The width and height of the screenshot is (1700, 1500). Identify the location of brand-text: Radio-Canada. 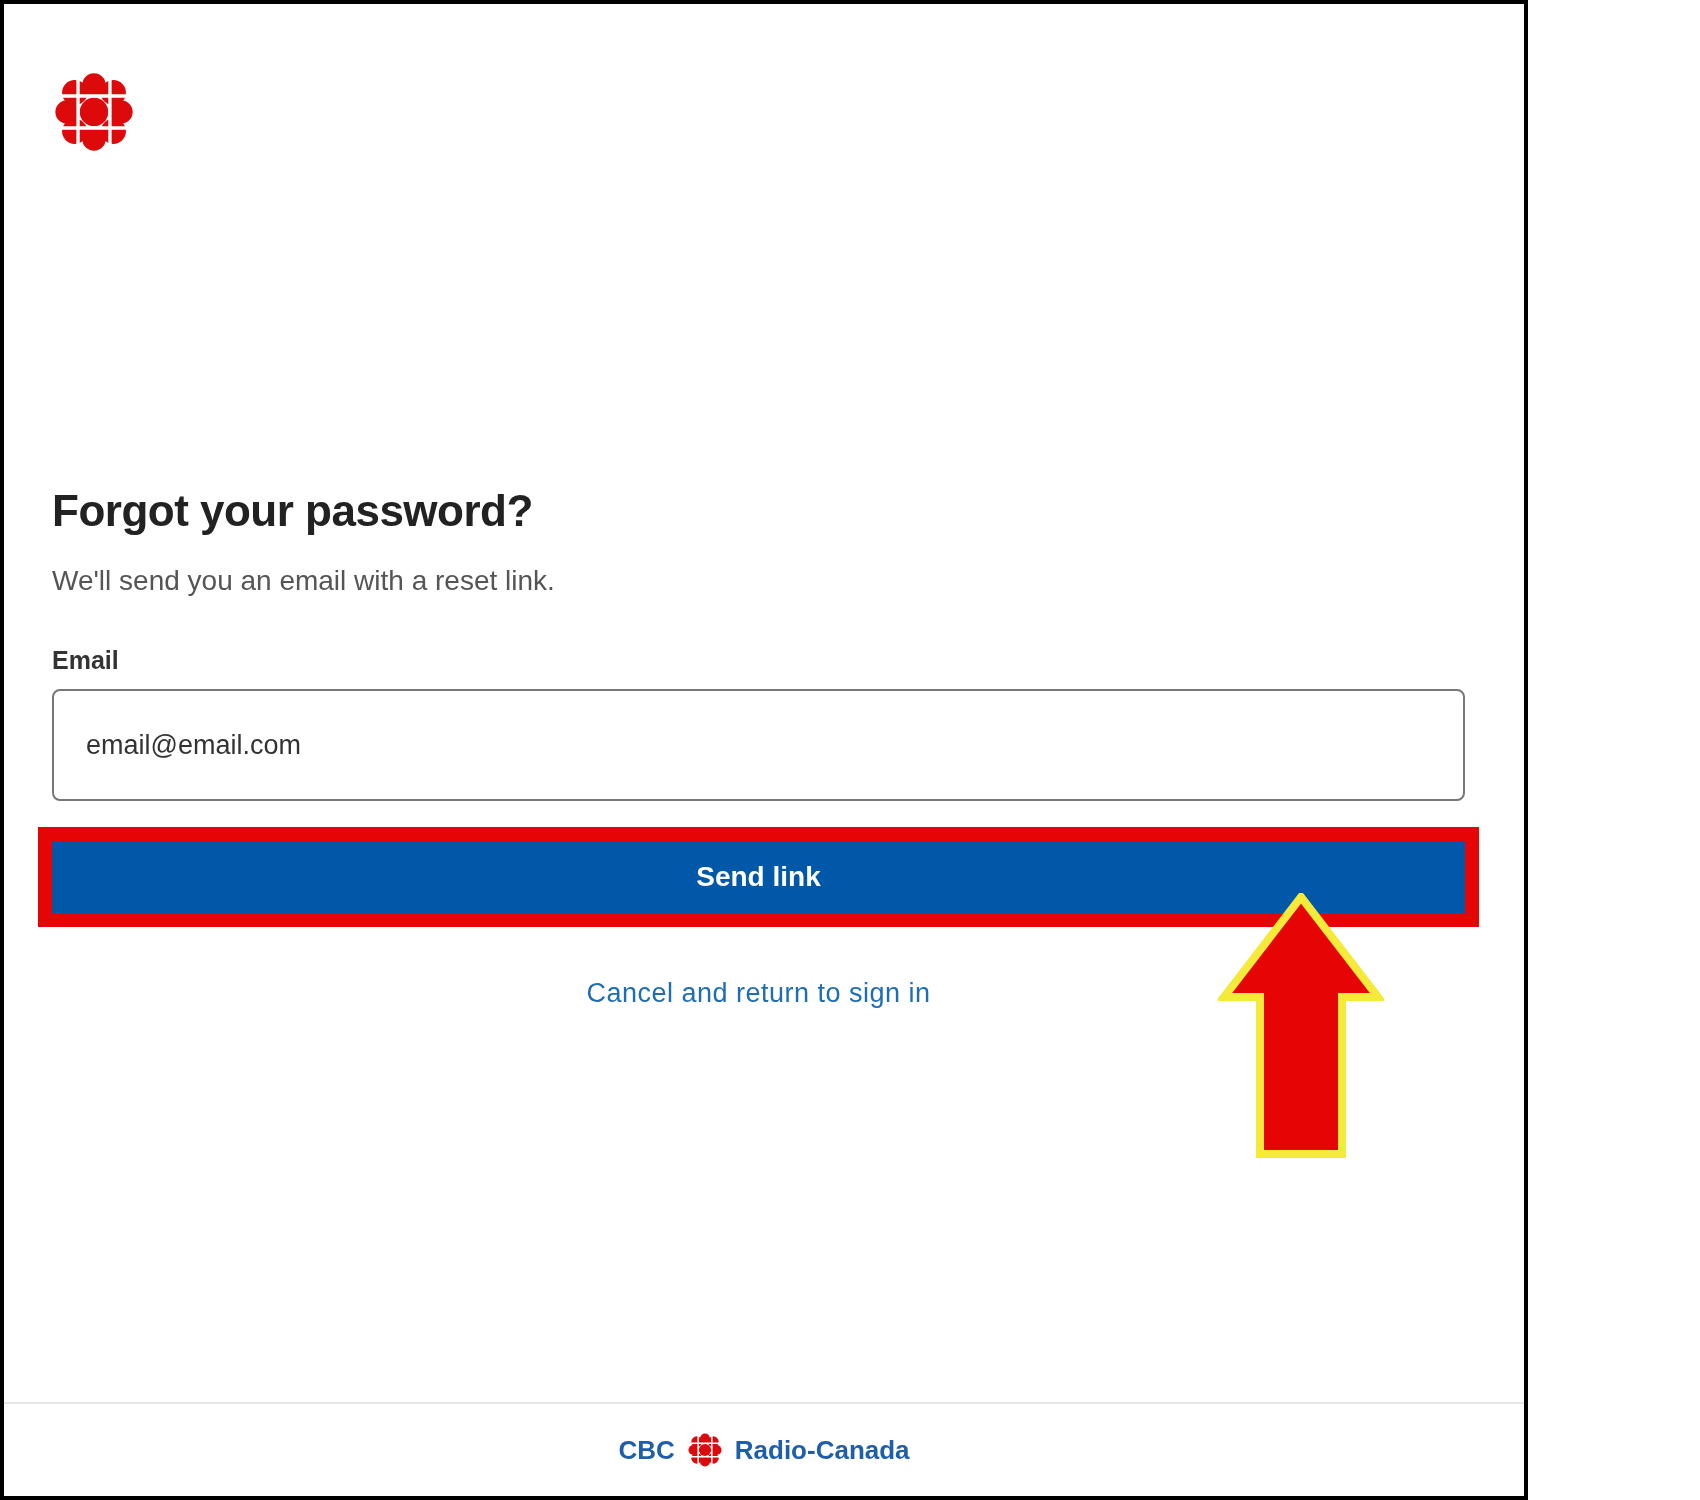
(822, 1450).